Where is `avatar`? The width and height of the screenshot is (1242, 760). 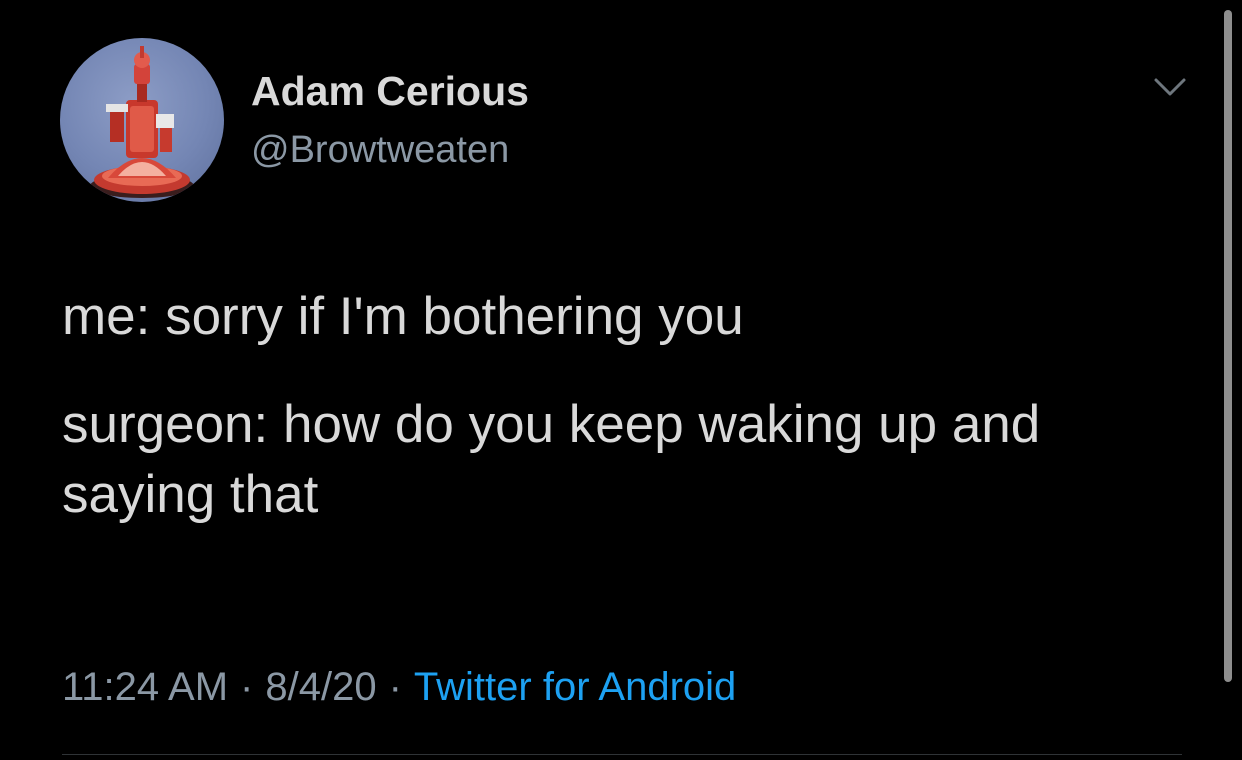
avatar is located at coordinates (142, 120).